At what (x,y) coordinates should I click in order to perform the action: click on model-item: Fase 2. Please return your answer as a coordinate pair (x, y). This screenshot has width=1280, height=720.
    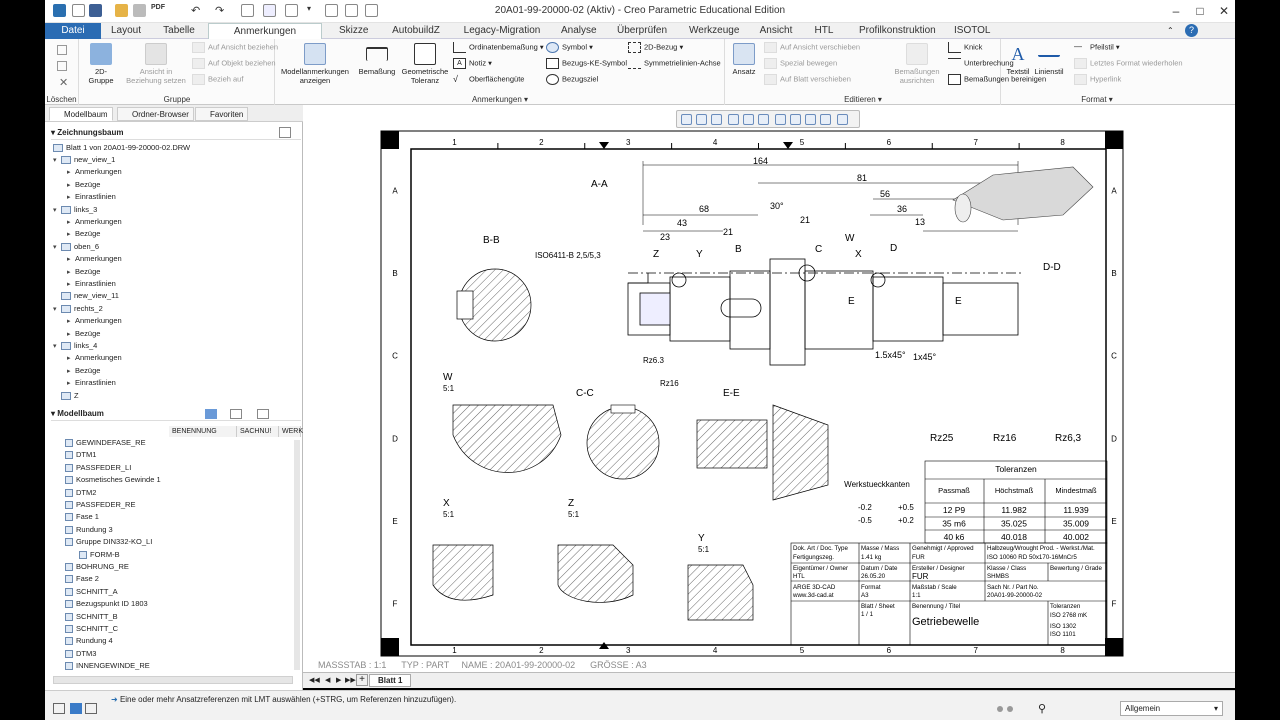
    Looking at the image, I should click on (82, 579).